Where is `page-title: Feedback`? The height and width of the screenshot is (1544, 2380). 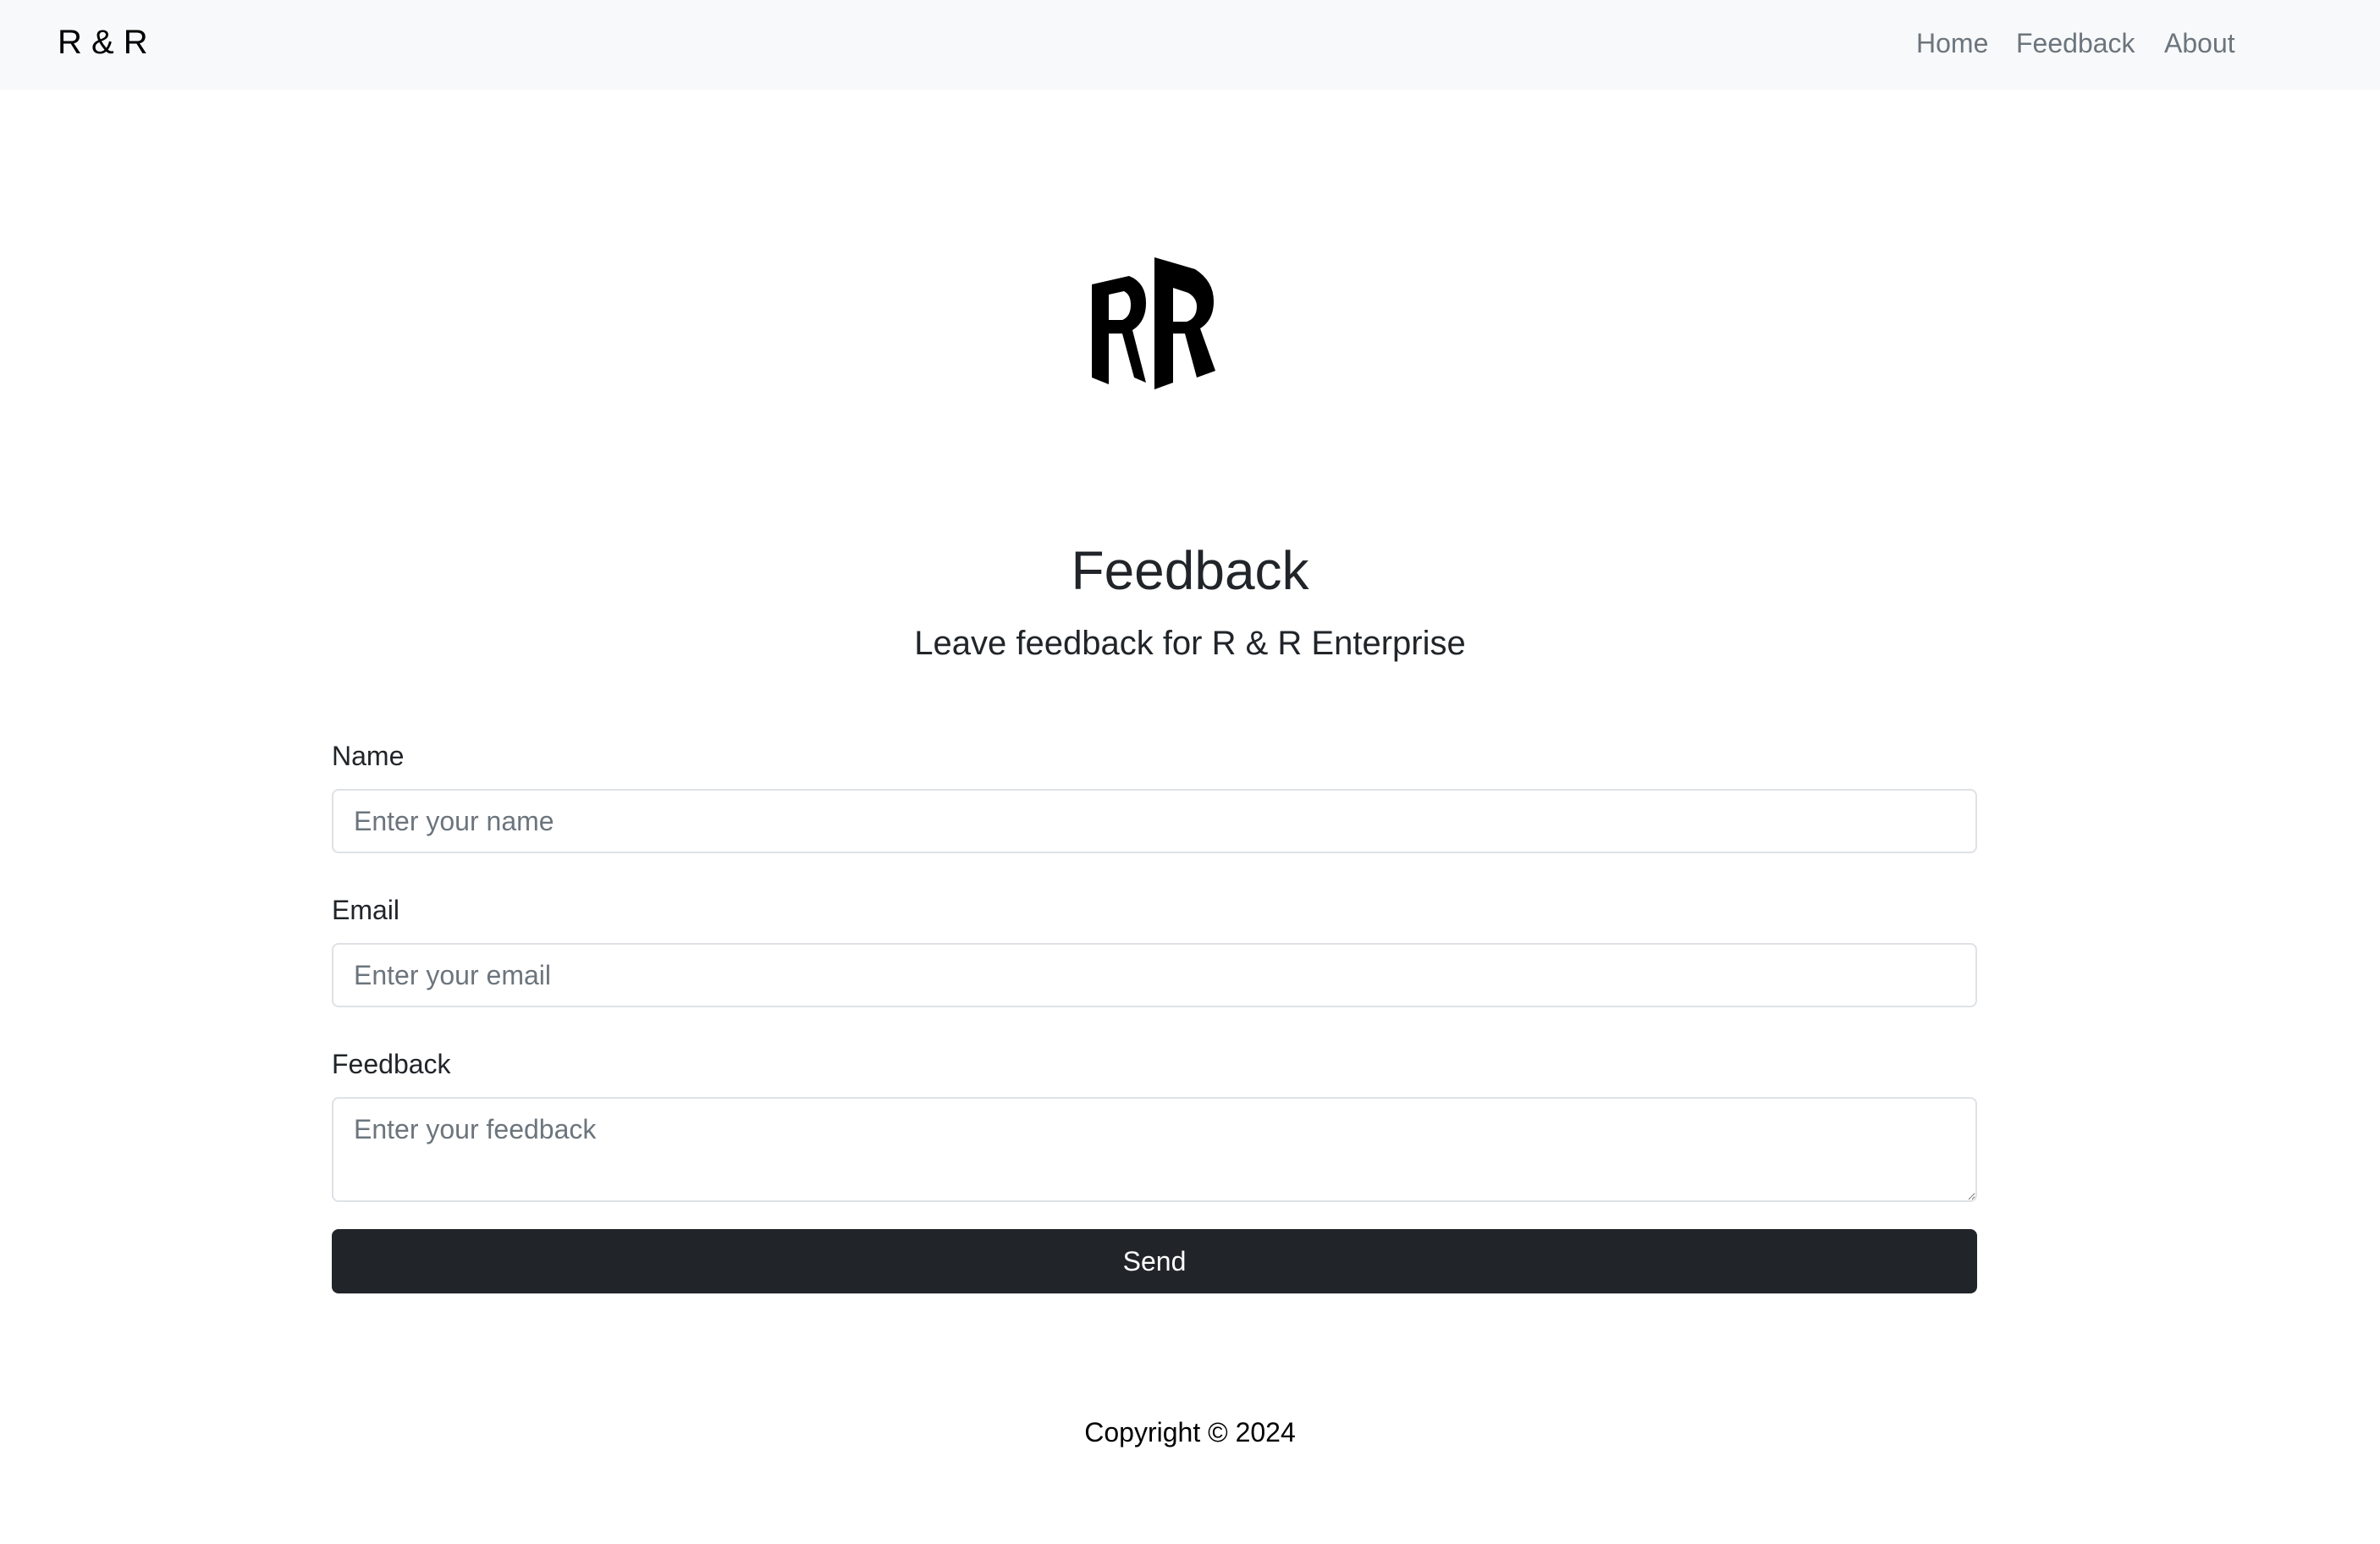
page-title: Feedback is located at coordinates (1190, 570).